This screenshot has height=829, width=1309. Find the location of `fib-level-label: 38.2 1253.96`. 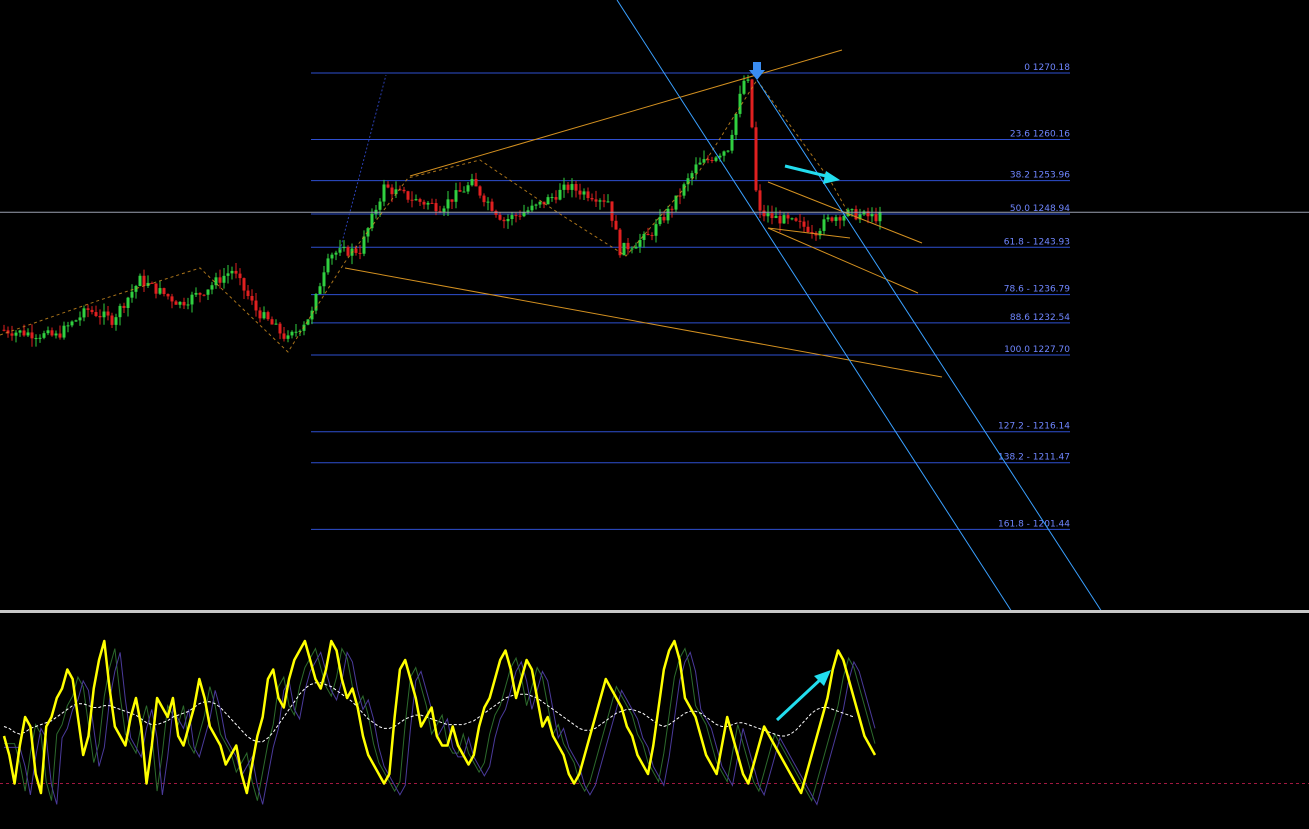

fib-level-label: 38.2 1253.96 is located at coordinates (1040, 176).